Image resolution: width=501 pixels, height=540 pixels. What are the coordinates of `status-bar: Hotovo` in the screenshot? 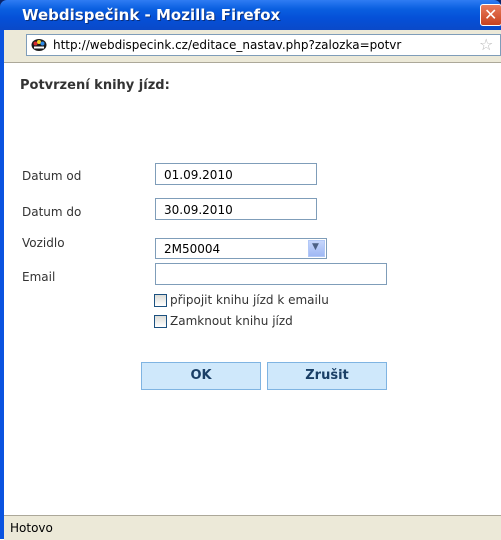 It's located at (252, 527).